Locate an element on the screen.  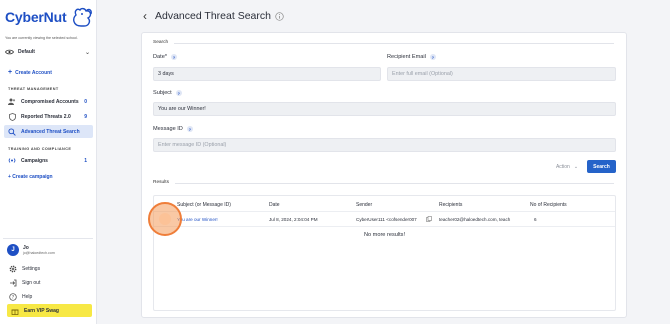
sign-out-icon is located at coordinates (13, 283).